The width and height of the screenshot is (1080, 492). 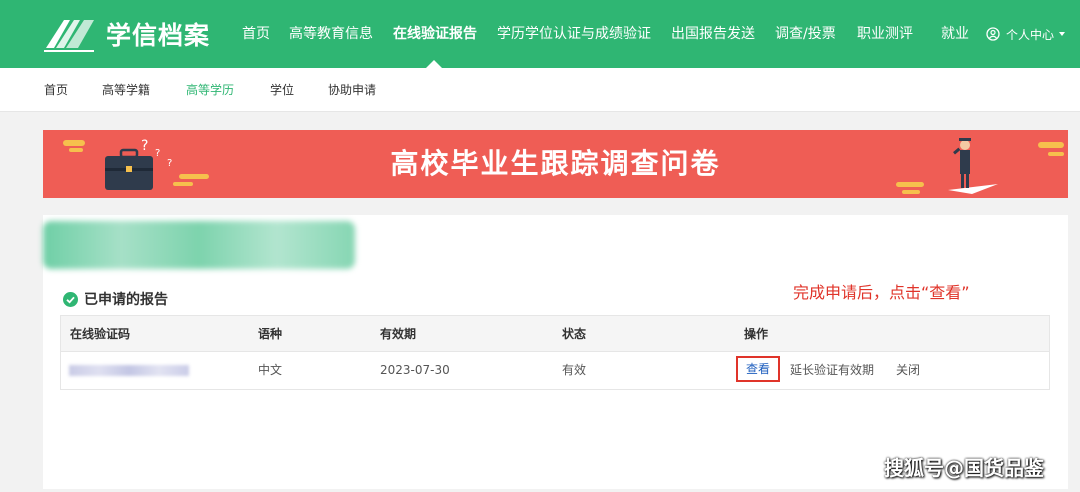 I want to click on column-header-actions: 操作, so click(x=756, y=334).